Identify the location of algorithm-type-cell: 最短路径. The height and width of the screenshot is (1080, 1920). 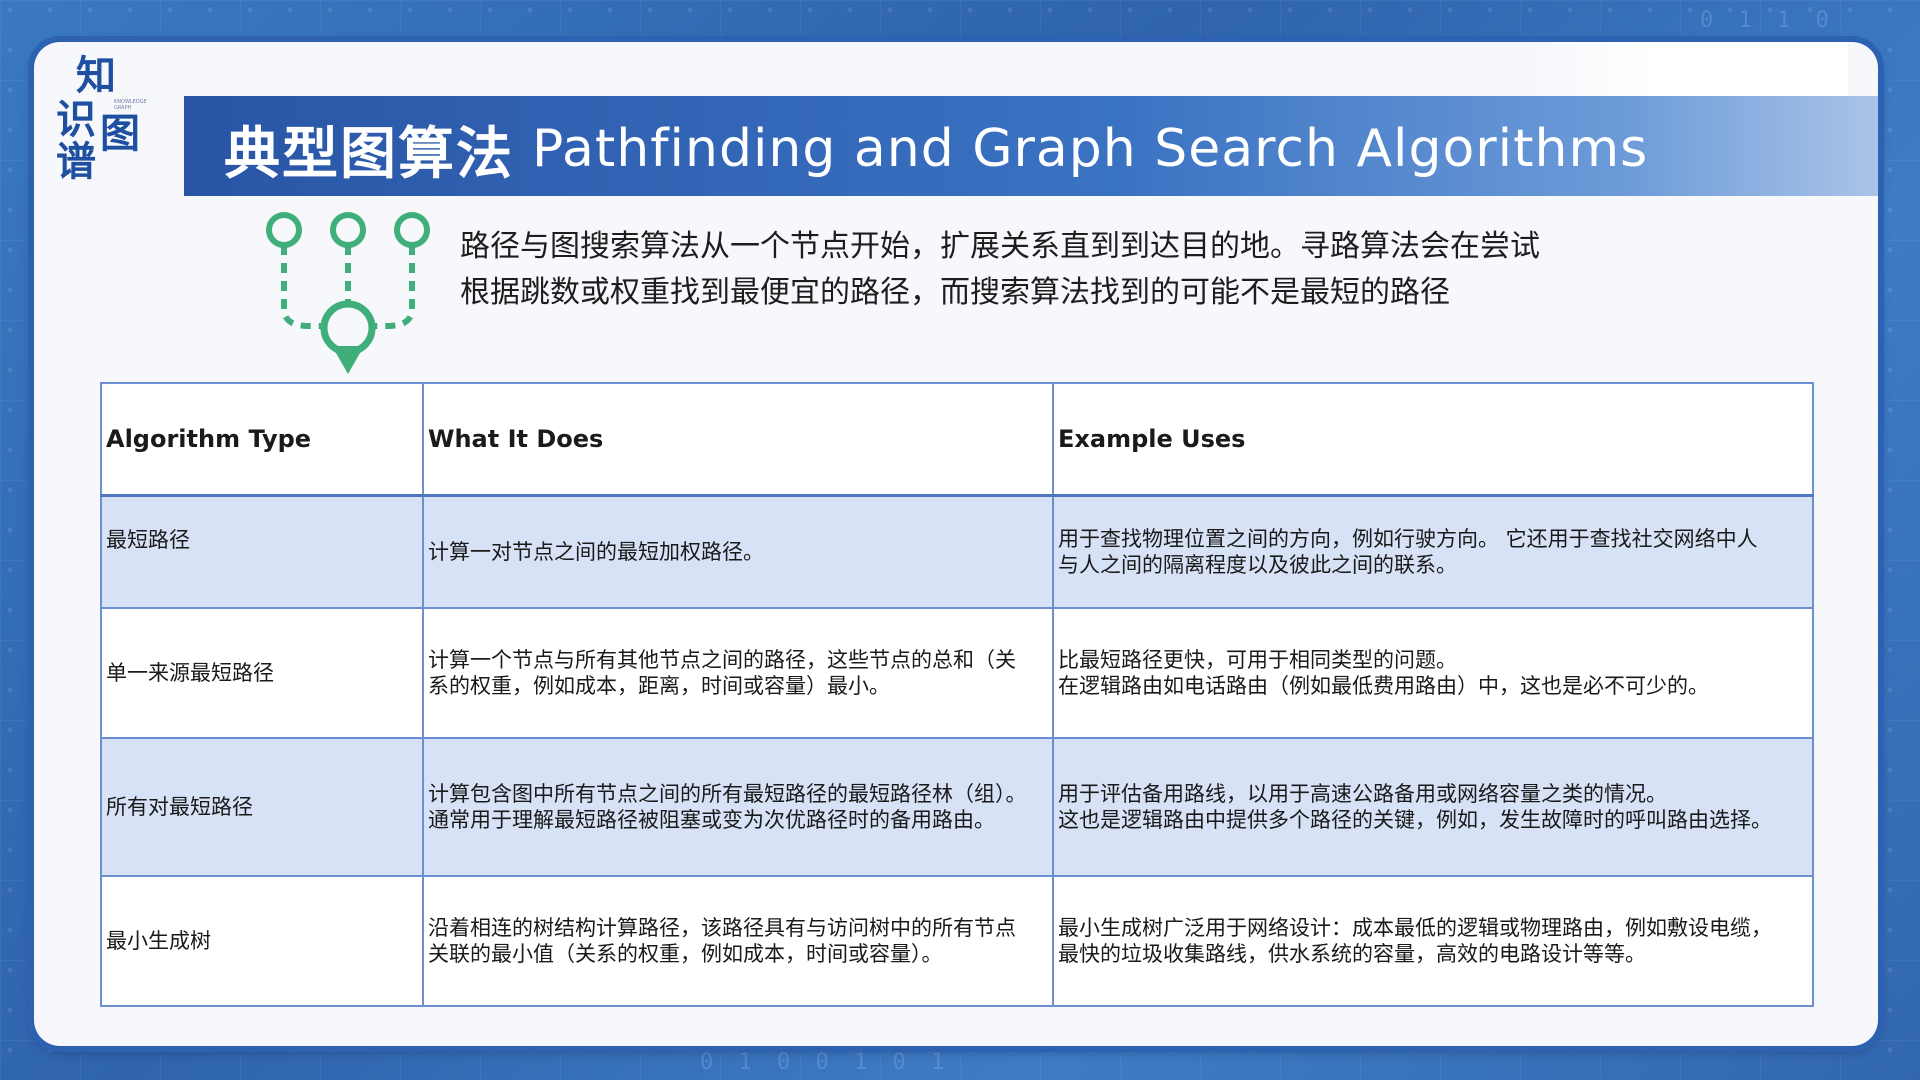
(262, 551).